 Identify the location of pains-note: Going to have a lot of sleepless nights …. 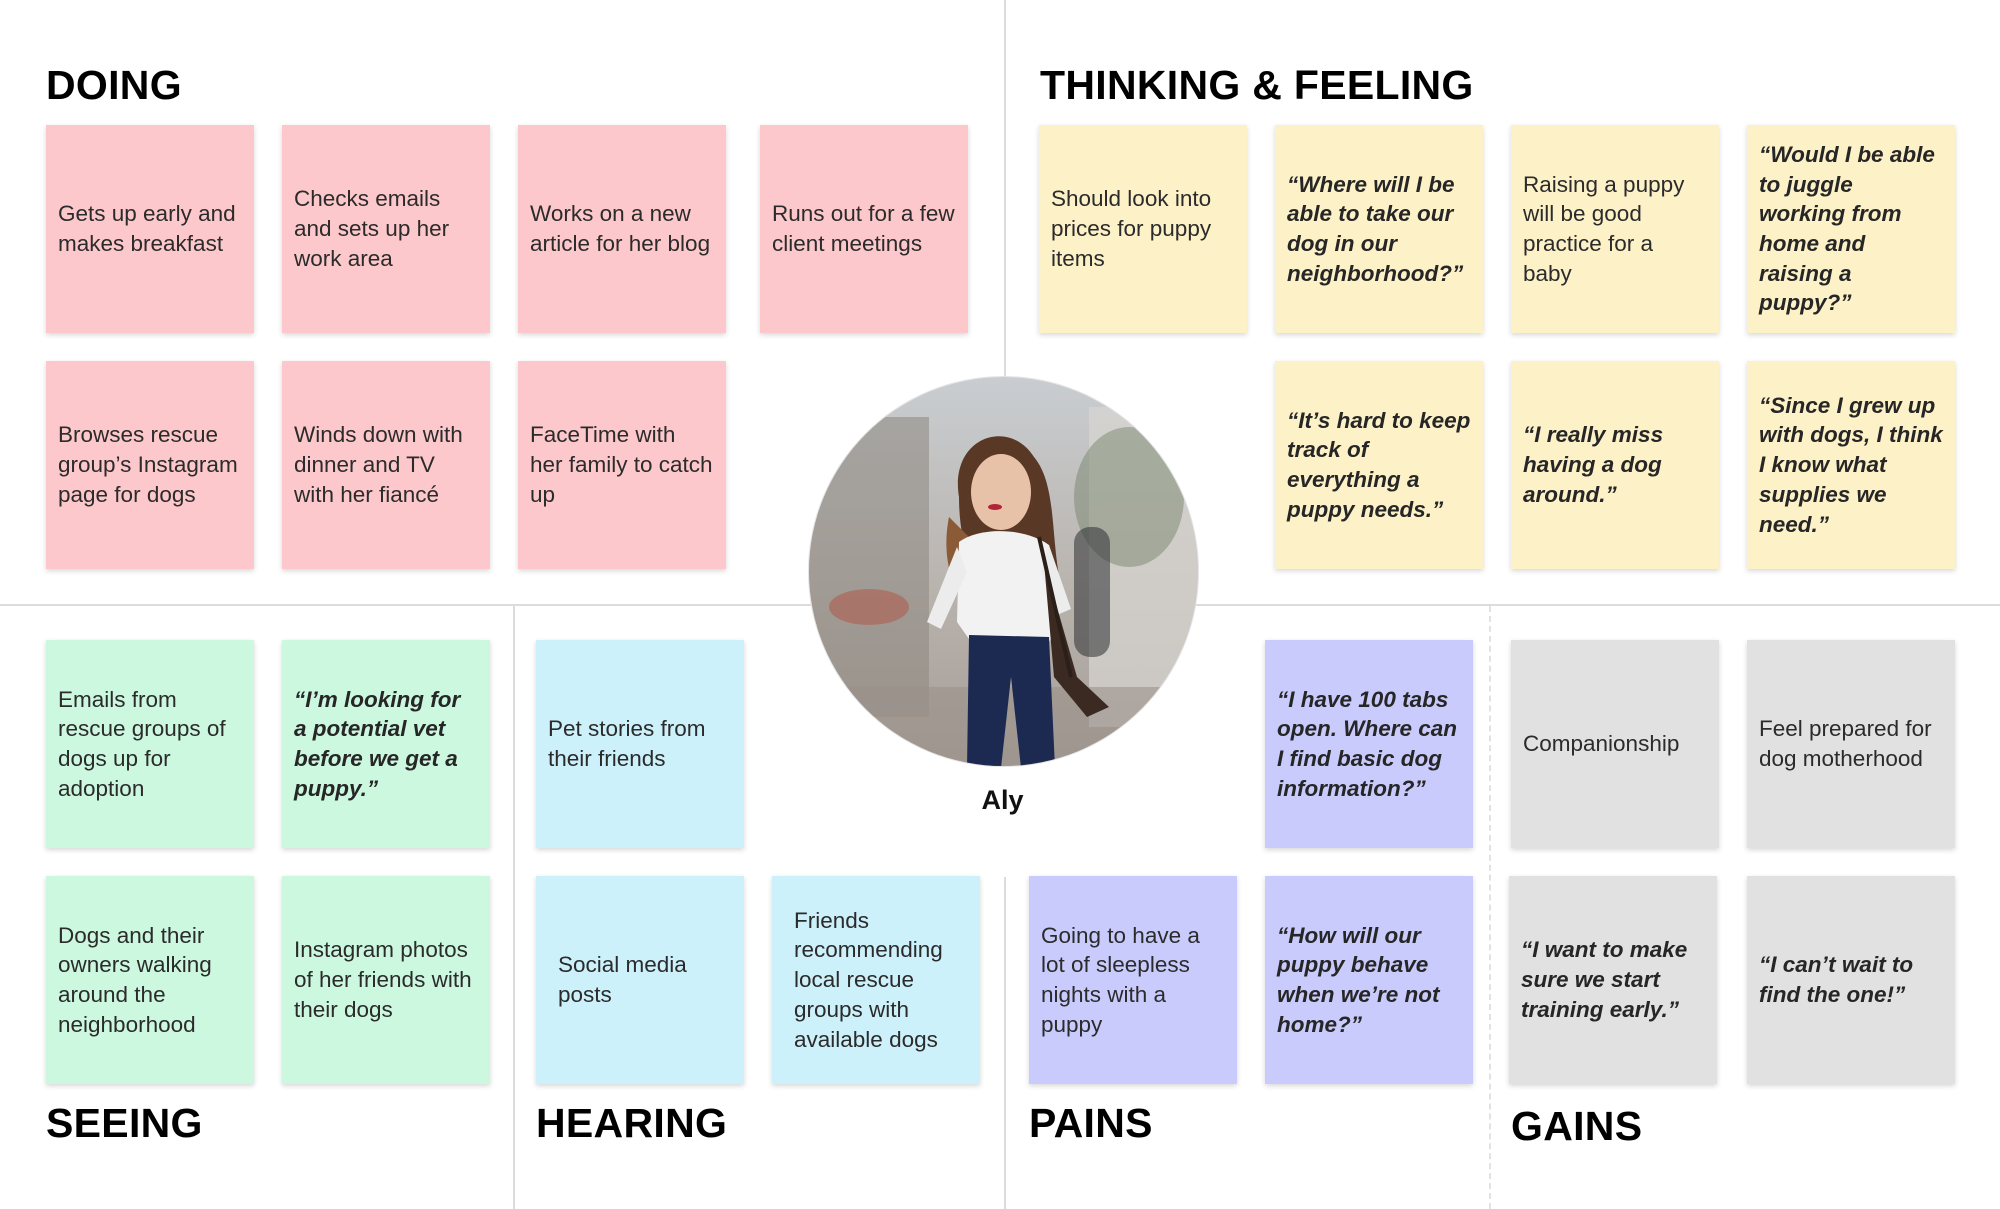
(1133, 980).